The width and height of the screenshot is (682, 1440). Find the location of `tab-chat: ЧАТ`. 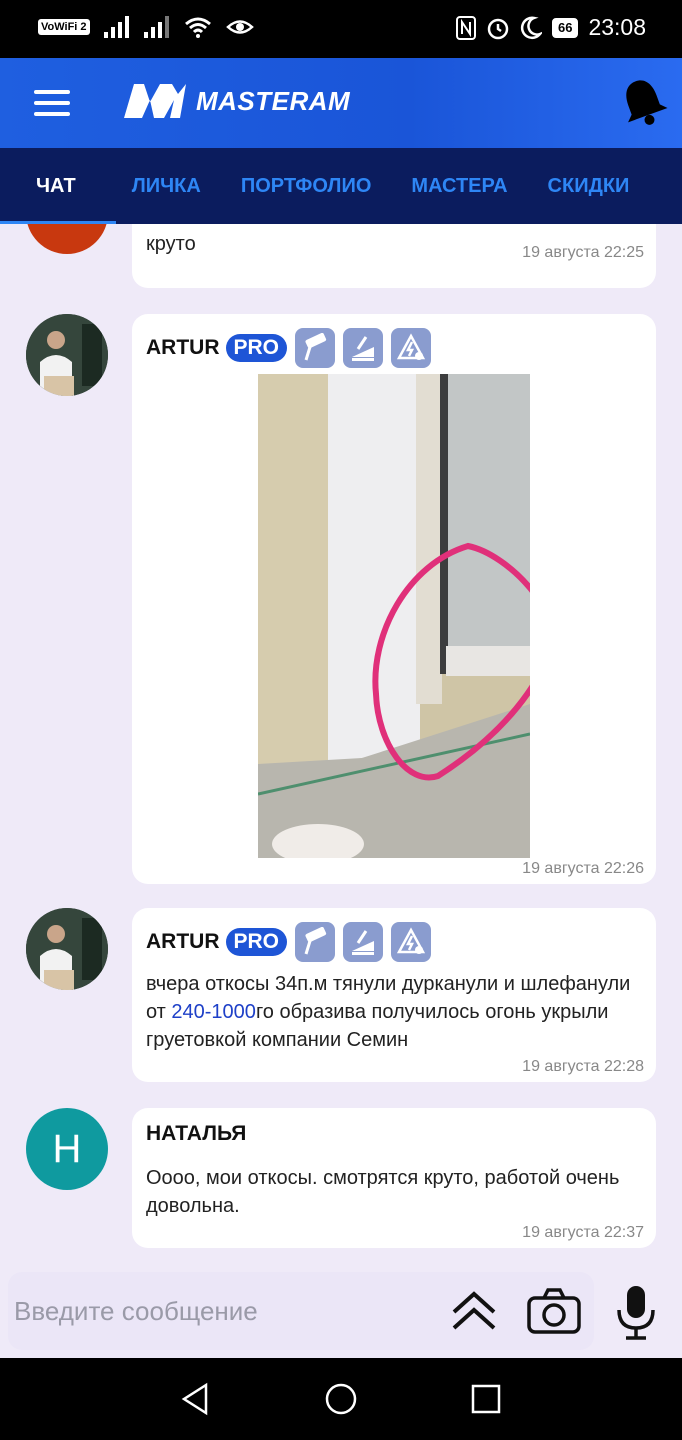

tab-chat: ЧАТ is located at coordinates (56, 186).